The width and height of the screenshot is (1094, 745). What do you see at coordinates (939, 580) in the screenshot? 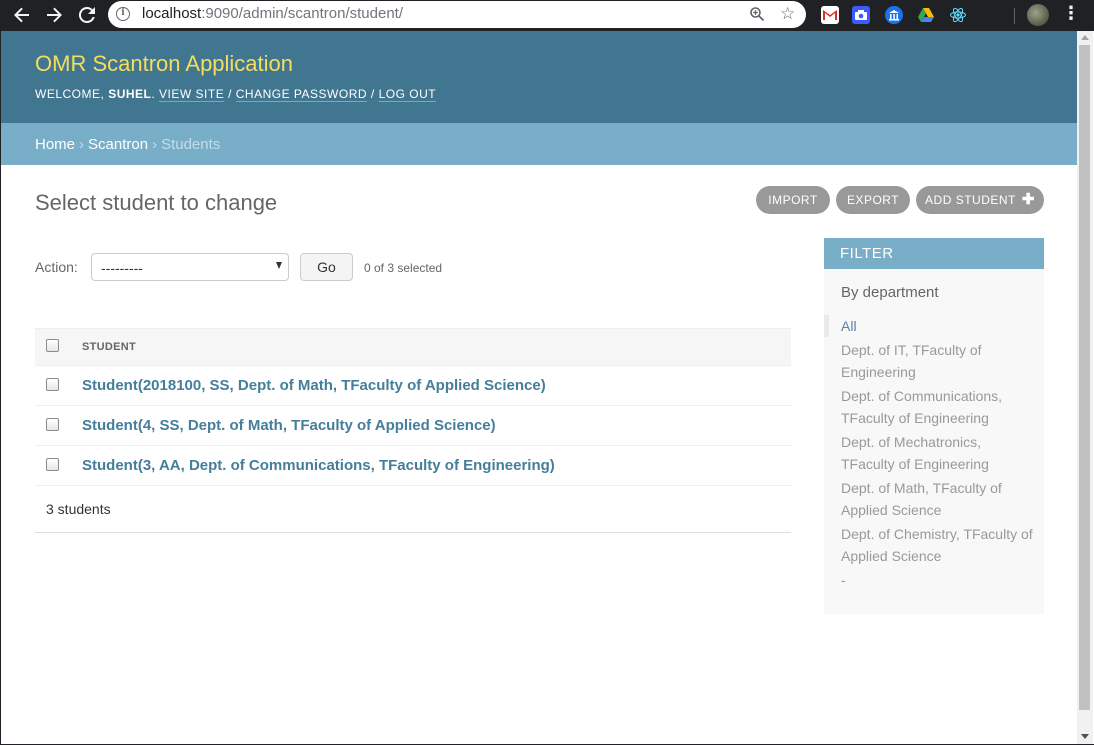
I see `filter-item-empty: -` at bounding box center [939, 580].